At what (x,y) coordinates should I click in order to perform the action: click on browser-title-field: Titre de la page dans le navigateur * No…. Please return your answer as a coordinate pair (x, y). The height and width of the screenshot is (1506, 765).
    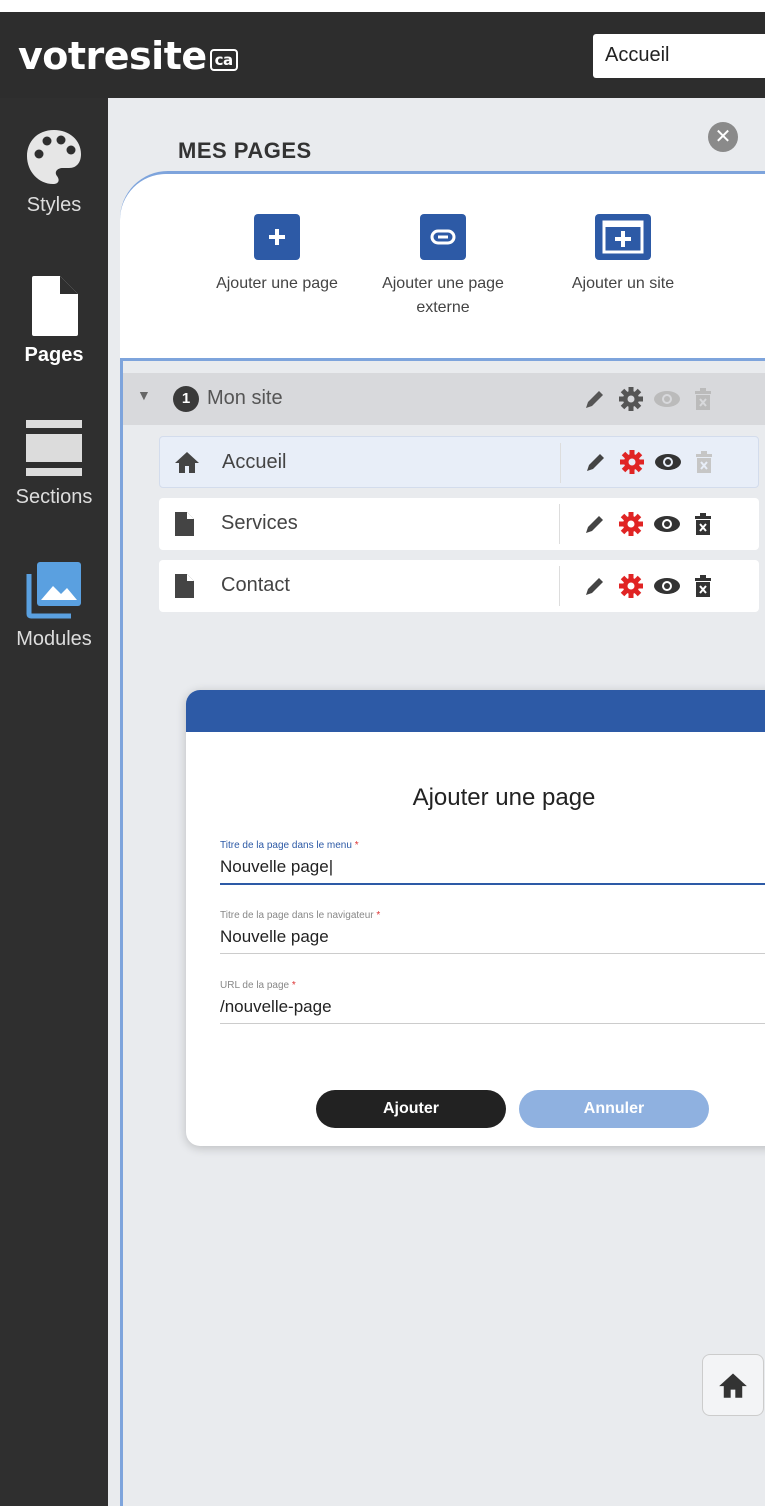
    Looking at the image, I should click on (492, 932).